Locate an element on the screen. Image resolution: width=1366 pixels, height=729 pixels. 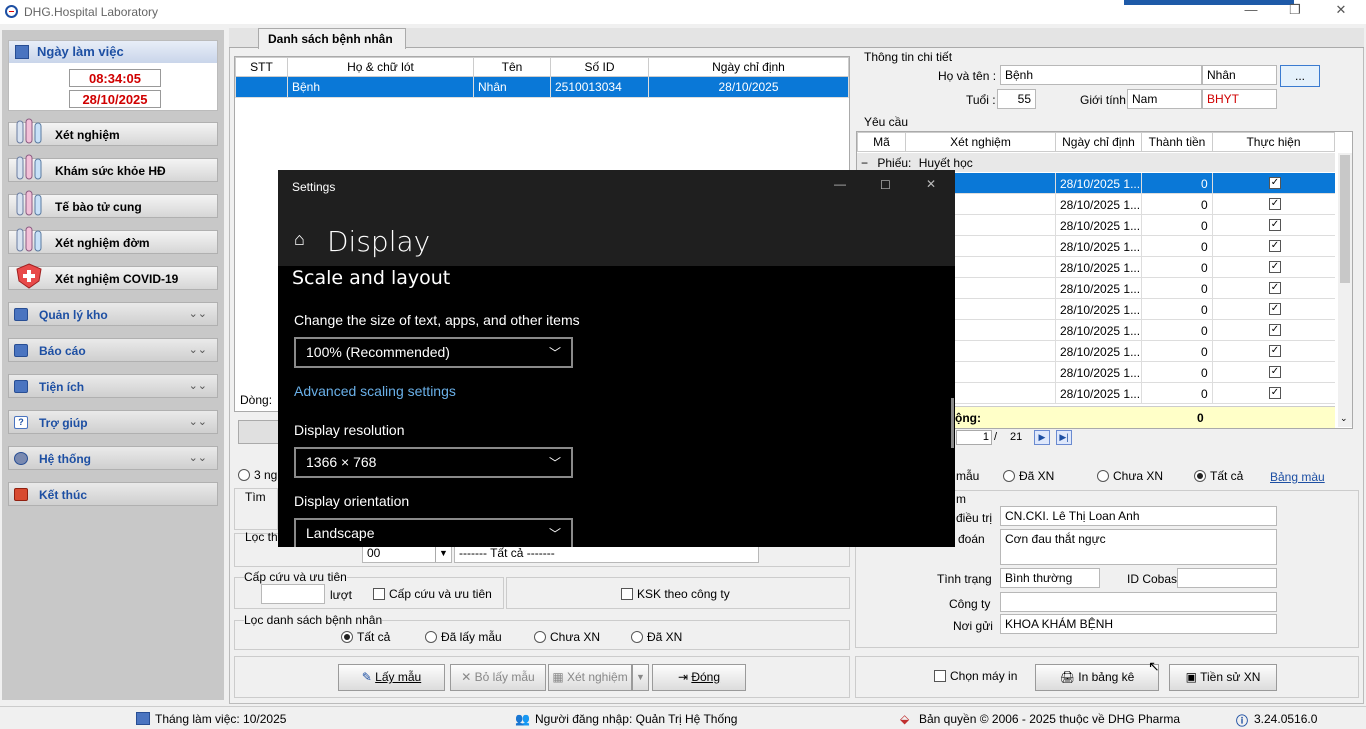
print-list-button: 🖨 In bảng kê is located at coordinates (1097, 677).